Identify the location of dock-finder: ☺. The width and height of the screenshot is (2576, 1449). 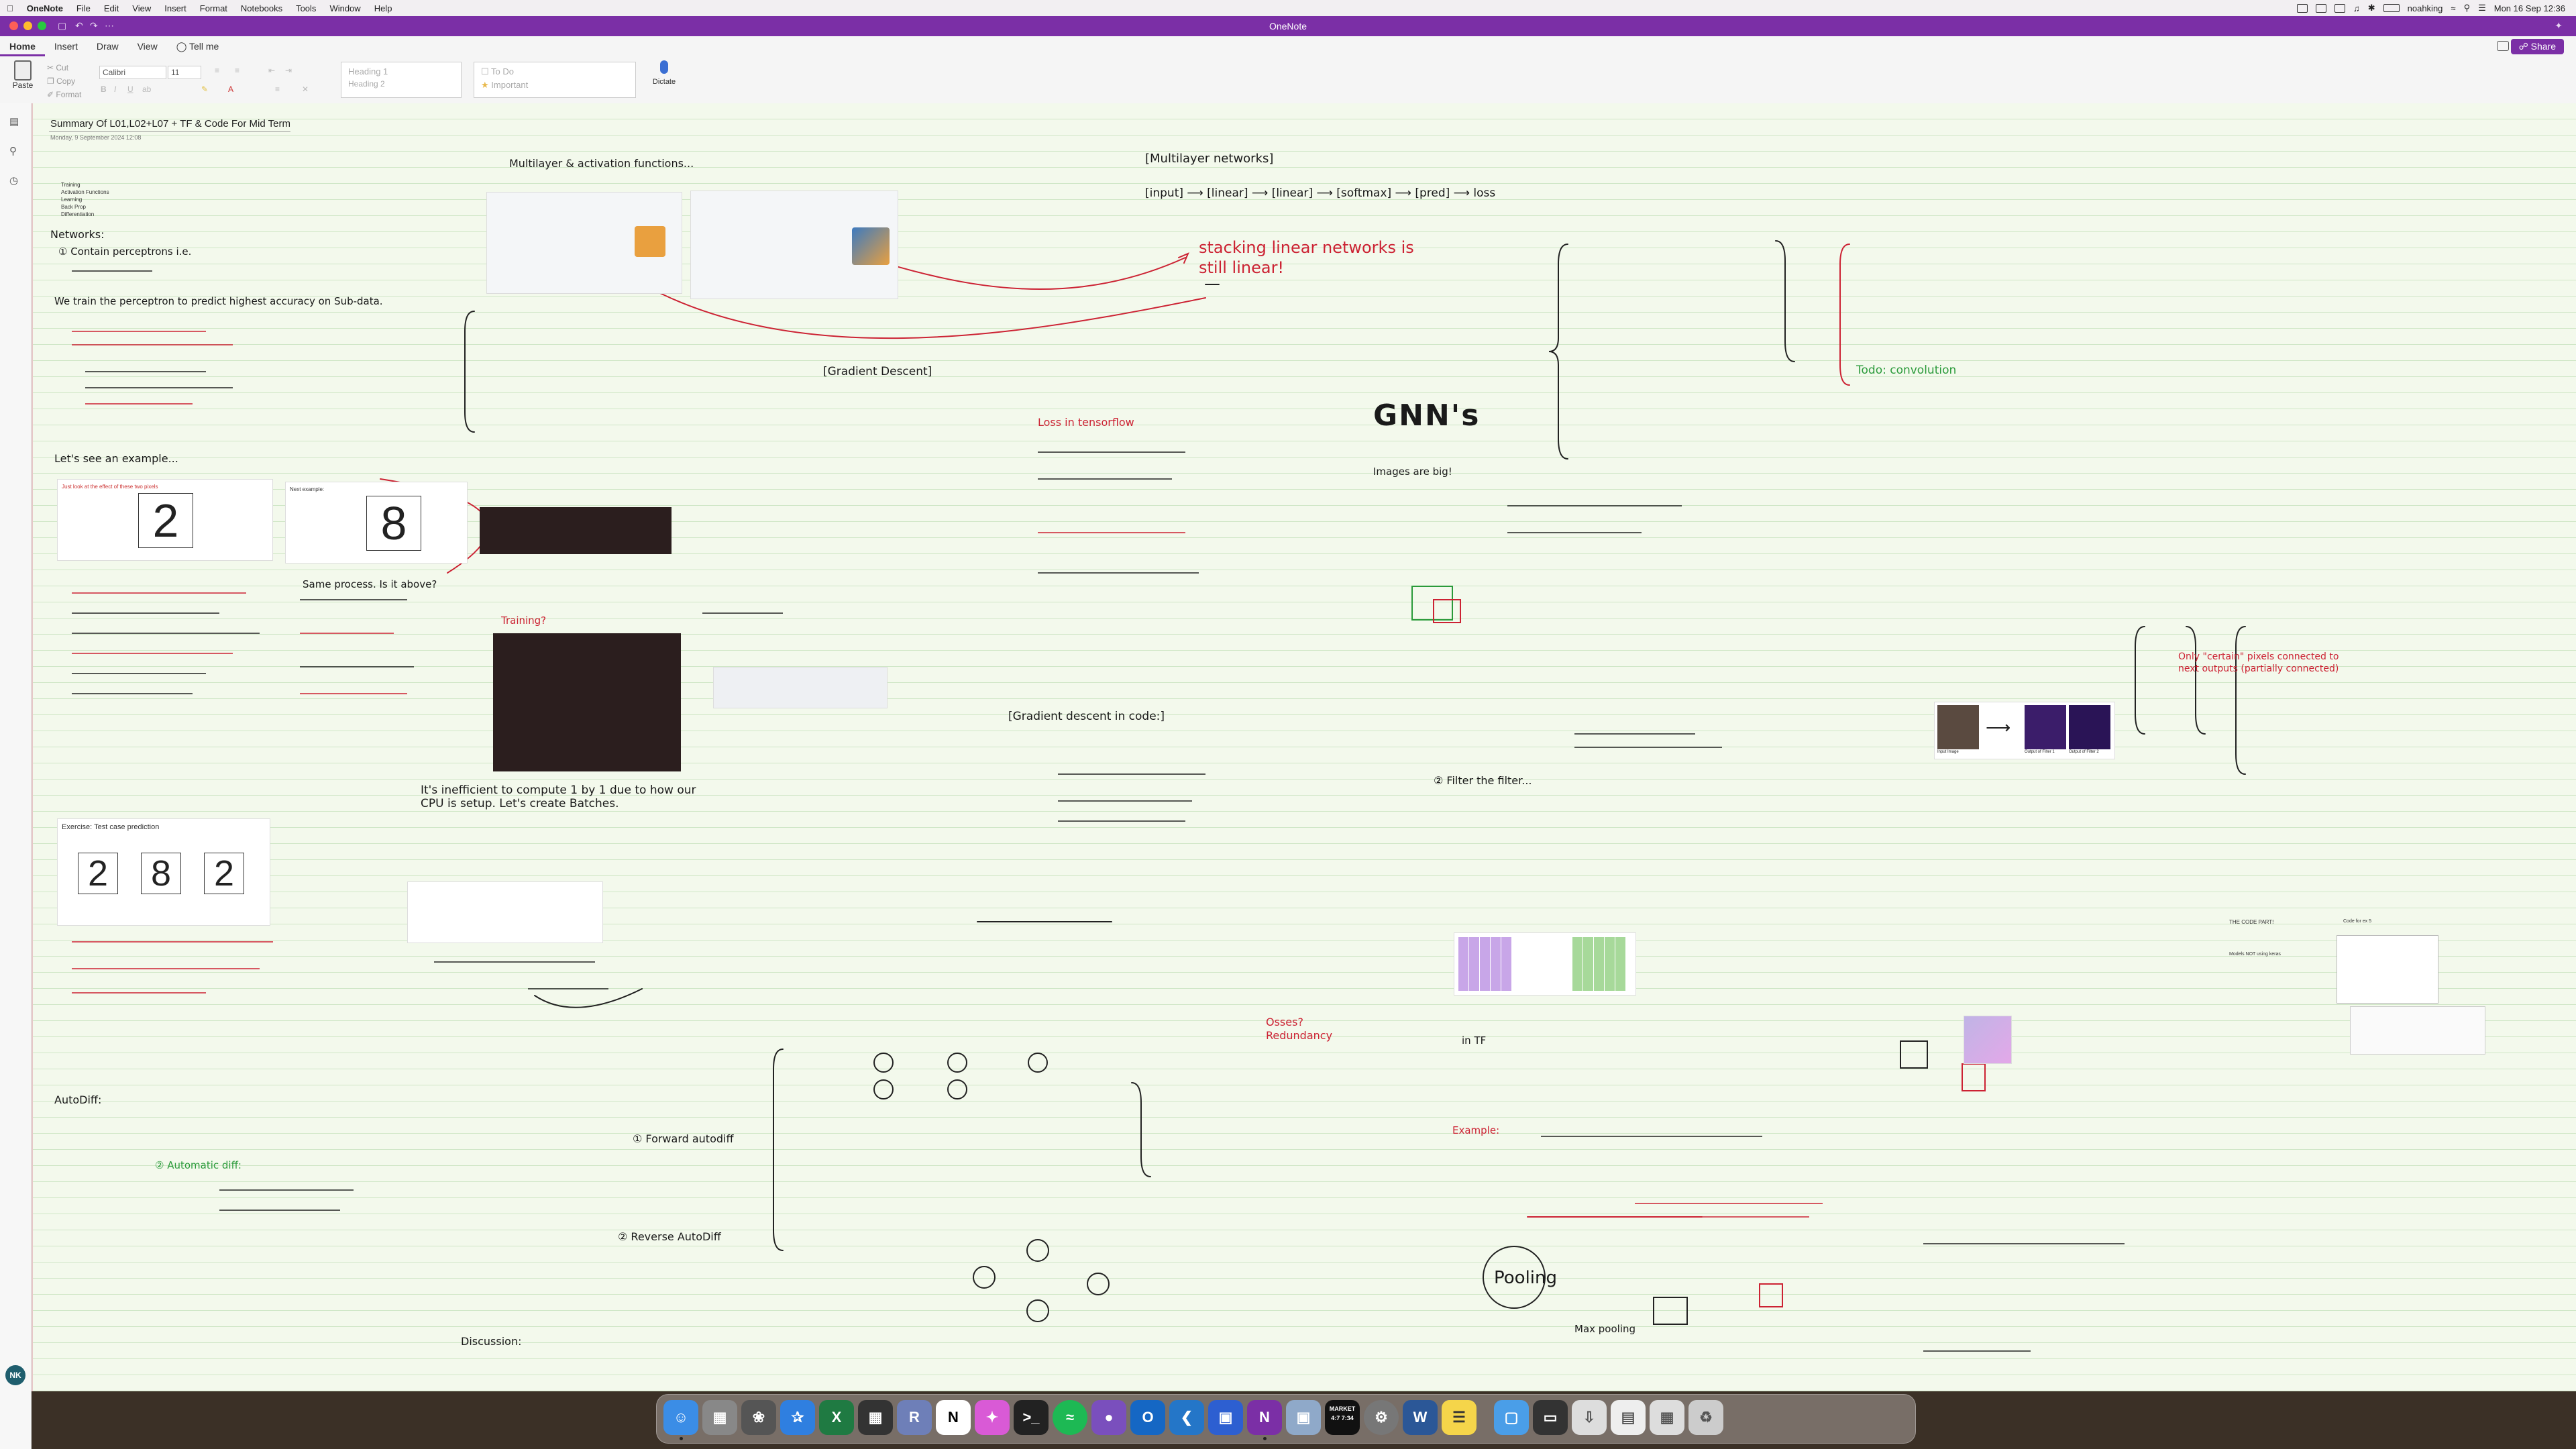
(680, 1417).